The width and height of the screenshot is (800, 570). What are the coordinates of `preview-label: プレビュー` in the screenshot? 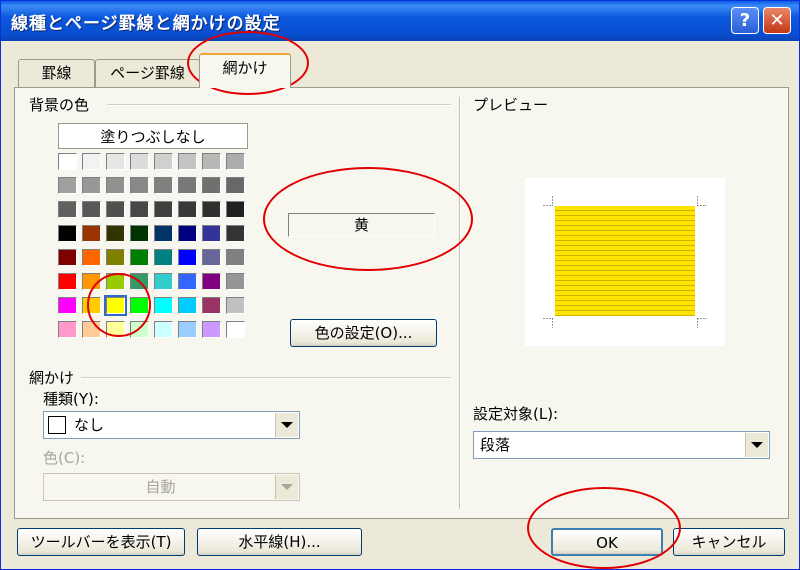 It's located at (511, 105).